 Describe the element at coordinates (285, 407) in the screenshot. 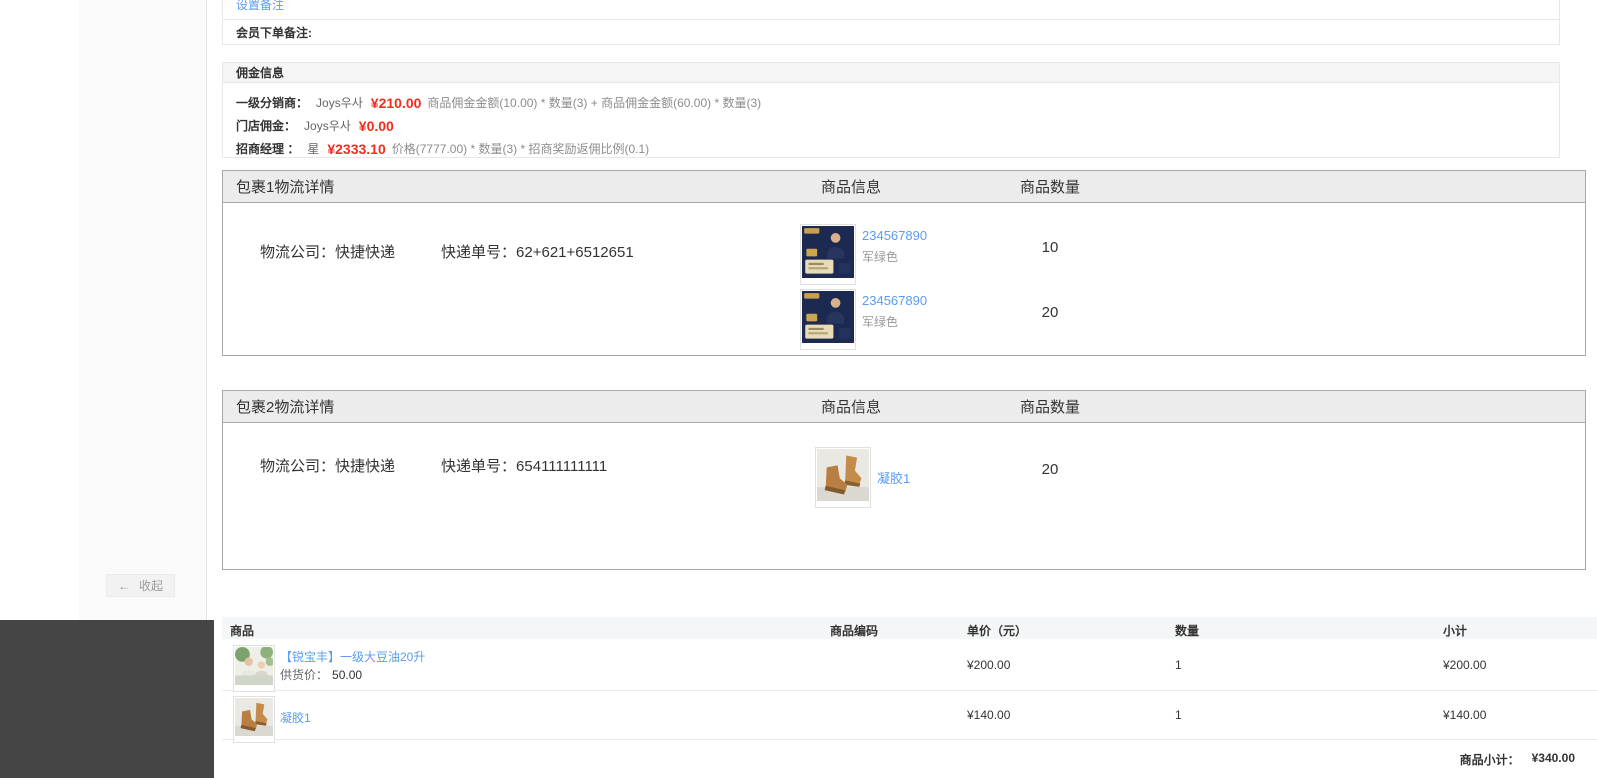

I see `package-2-title: 包裹2物流详情` at that location.